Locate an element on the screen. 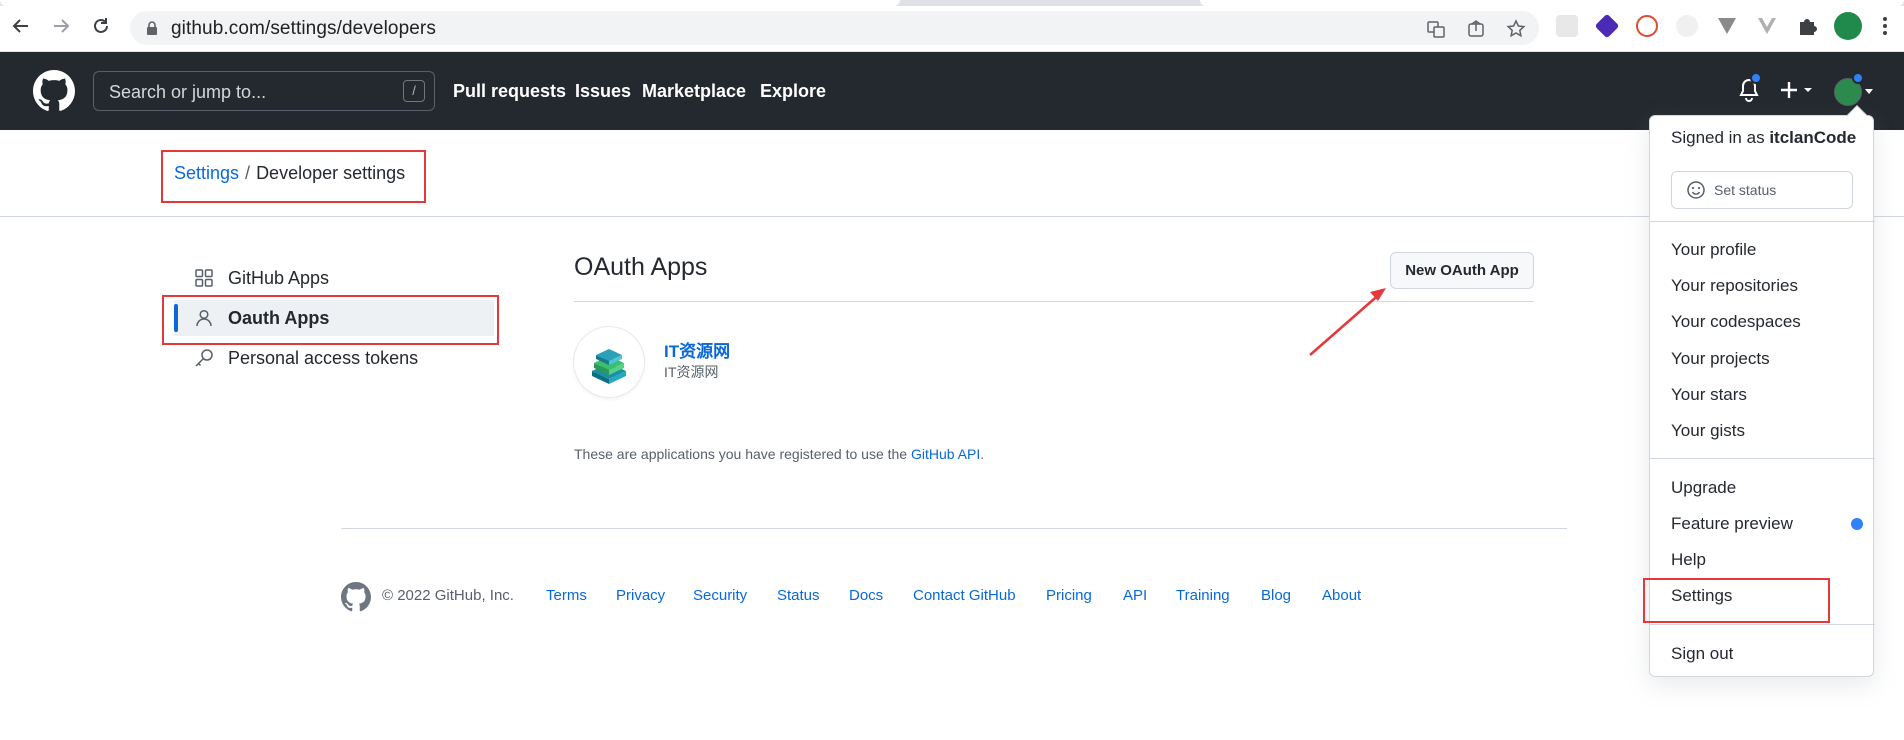 This screenshot has height=740, width=1904. url-text: github.com/settings/developers is located at coordinates (303, 28).